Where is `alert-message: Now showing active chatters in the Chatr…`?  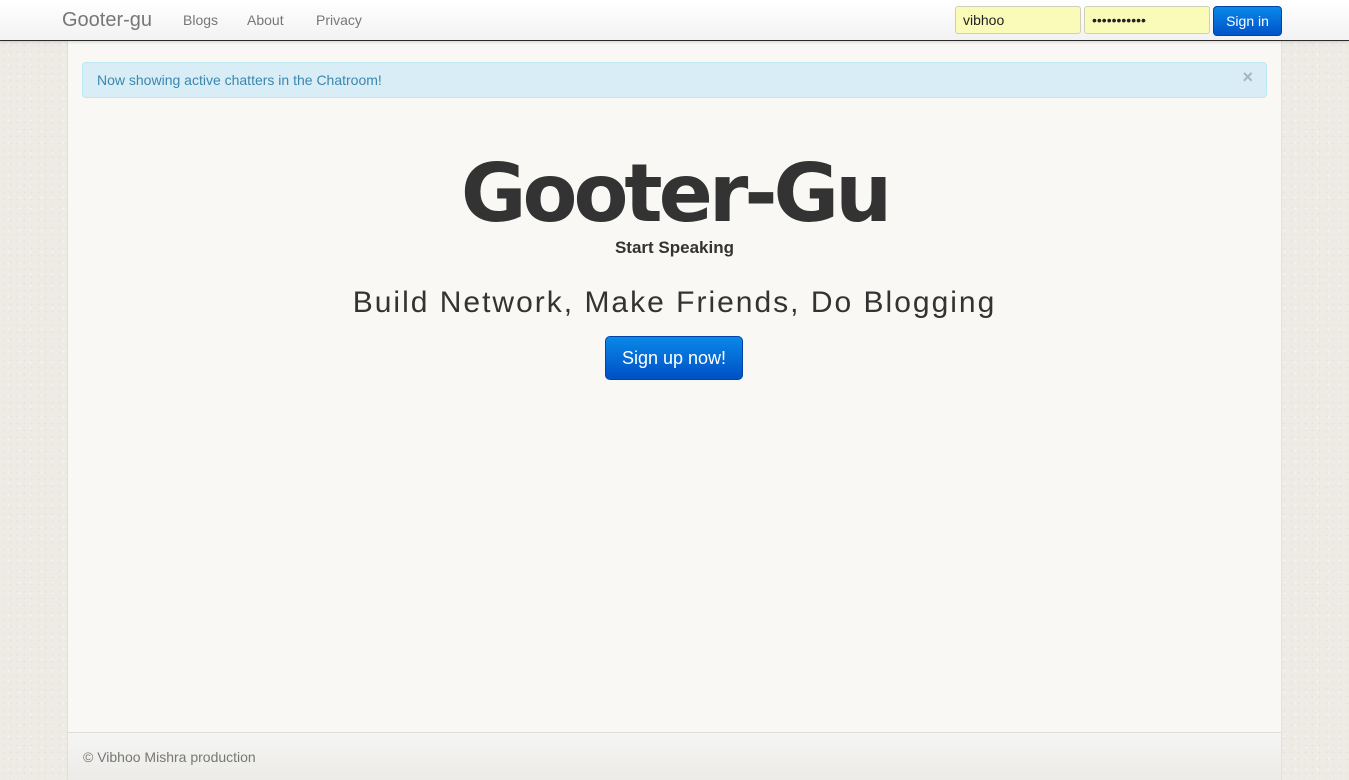 alert-message: Now showing active chatters in the Chatr… is located at coordinates (239, 80).